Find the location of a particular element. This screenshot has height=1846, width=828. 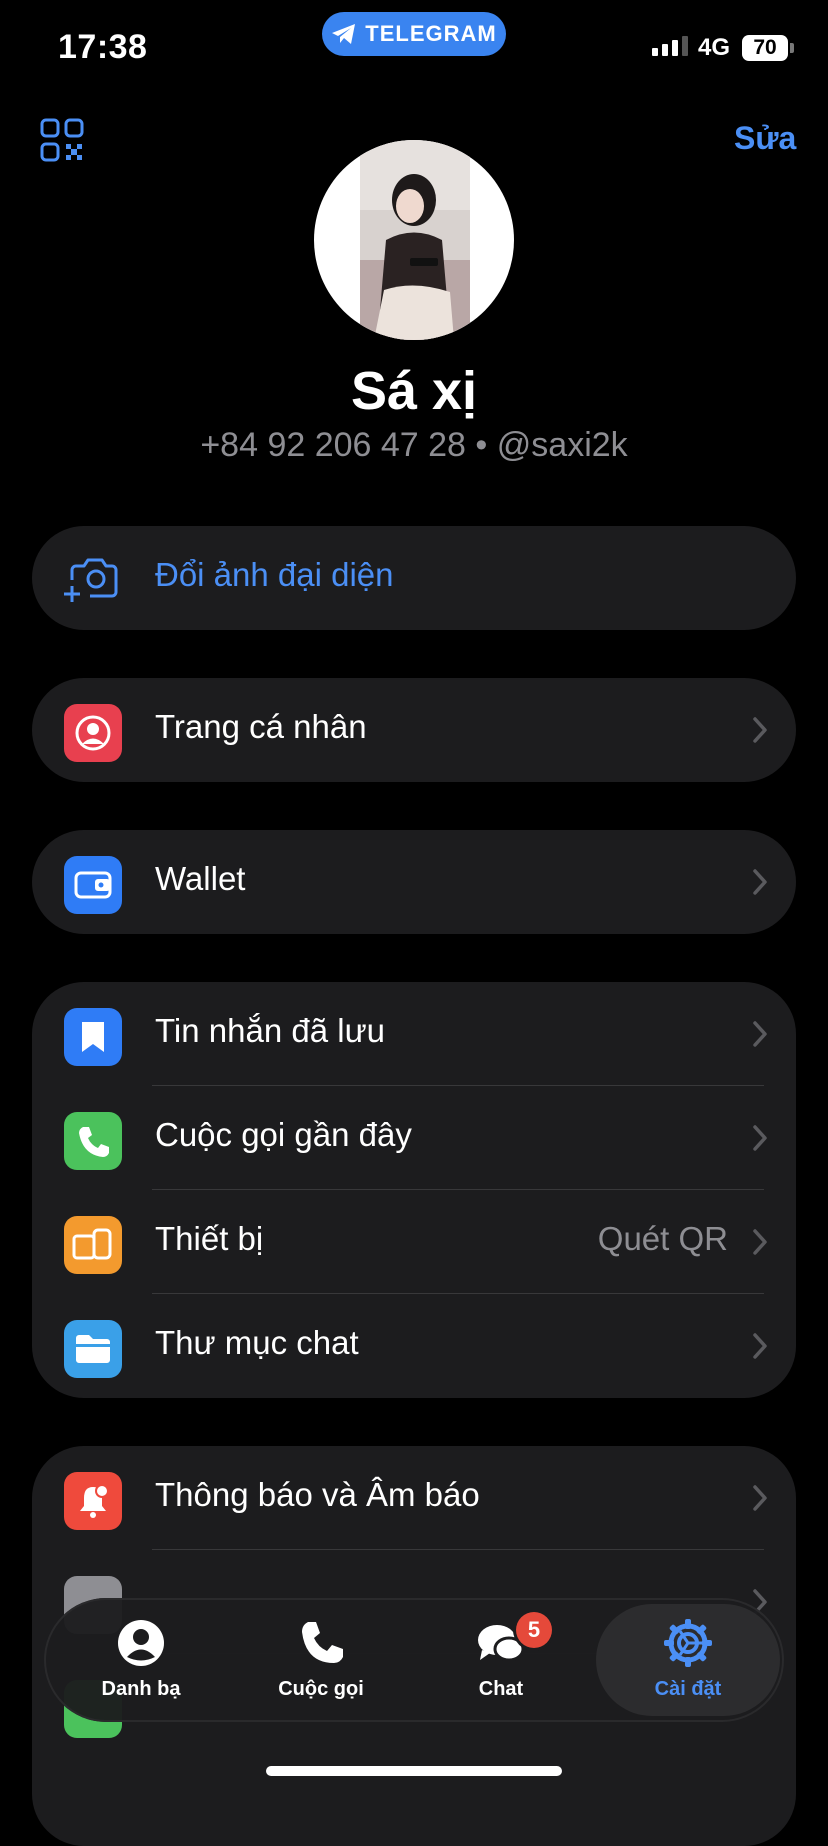

row-label: Trang cá nhân is located at coordinates (261, 726).